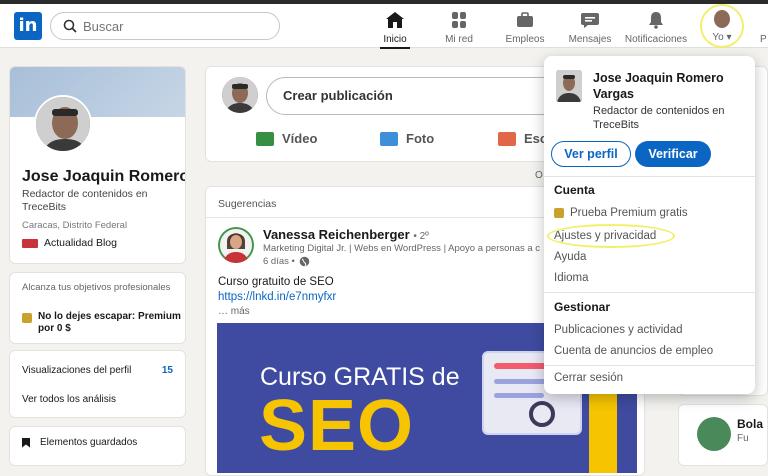 This screenshot has height=476, width=768. What do you see at coordinates (96, 287) in the screenshot?
I see `premium-tagline: Alcanza tus objetivos profesionales` at bounding box center [96, 287].